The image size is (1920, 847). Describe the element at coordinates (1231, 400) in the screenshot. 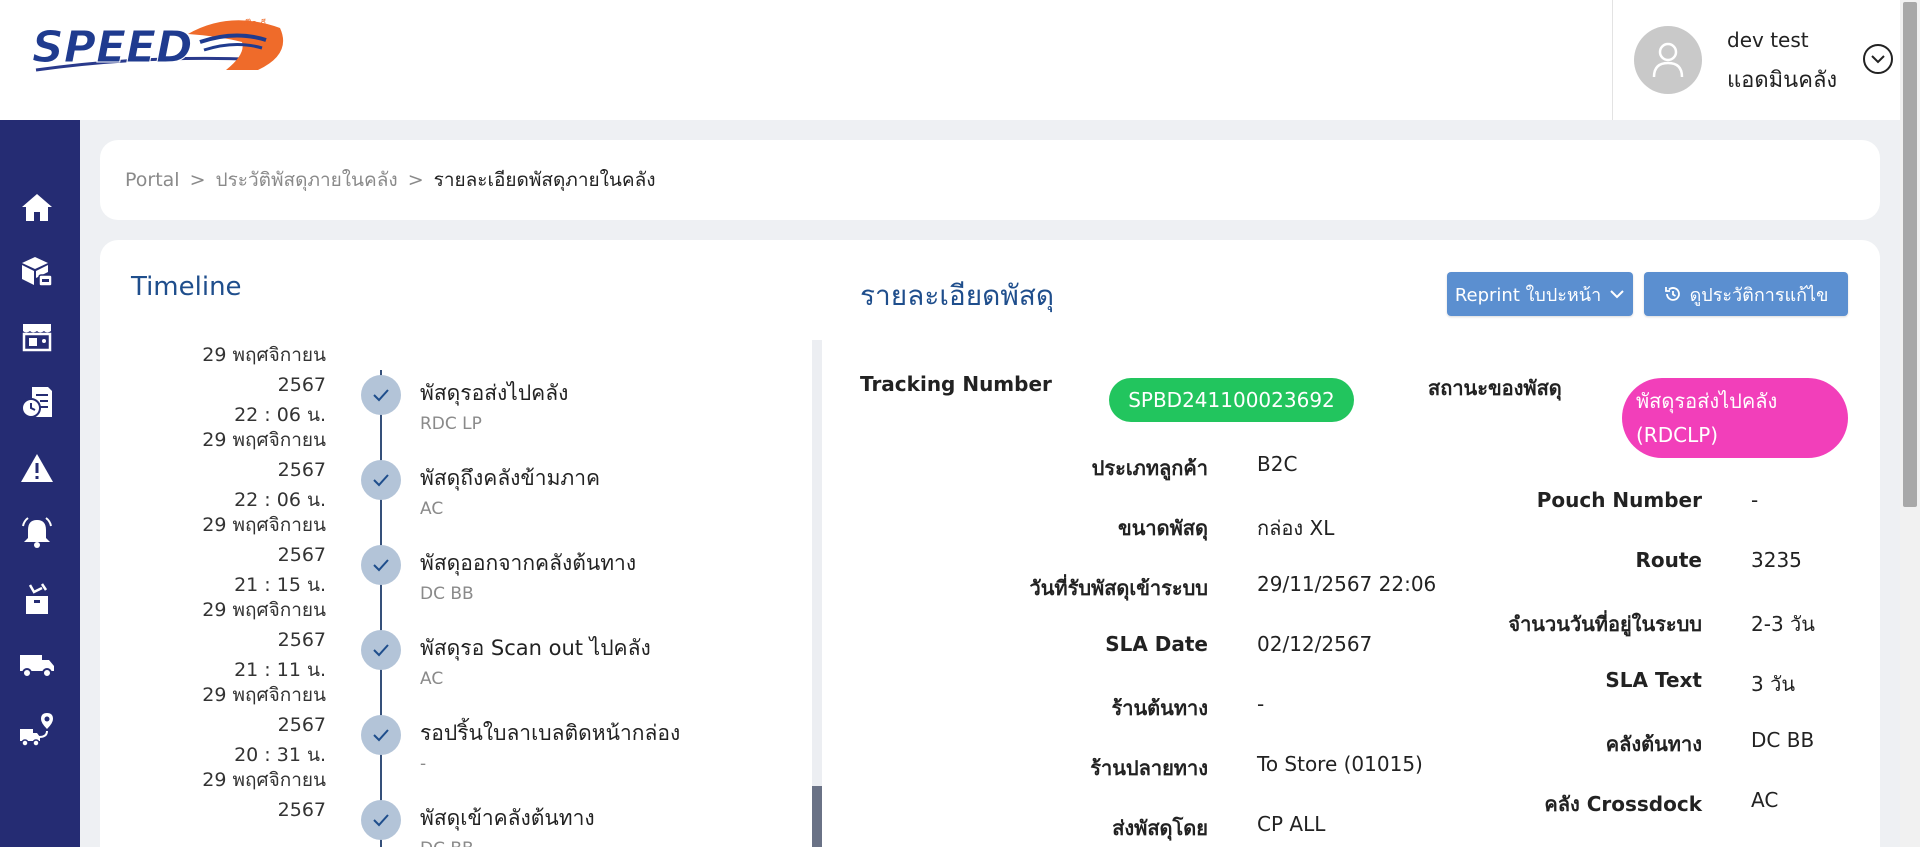

I see `tracking-number-badge: SPBD241100023692` at that location.